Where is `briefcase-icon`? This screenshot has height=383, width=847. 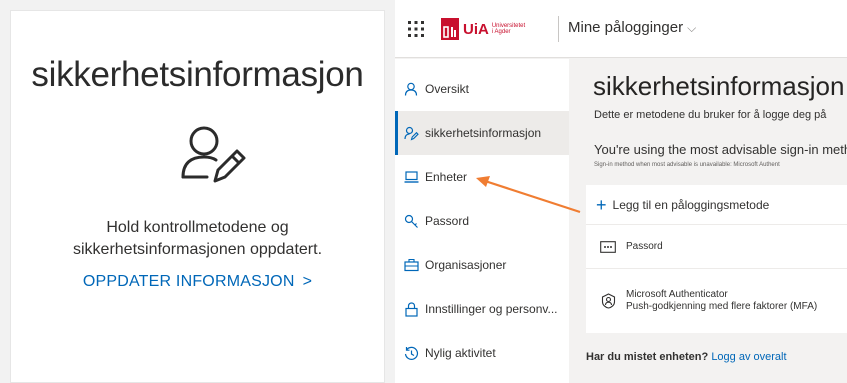
briefcase-icon is located at coordinates (411, 265).